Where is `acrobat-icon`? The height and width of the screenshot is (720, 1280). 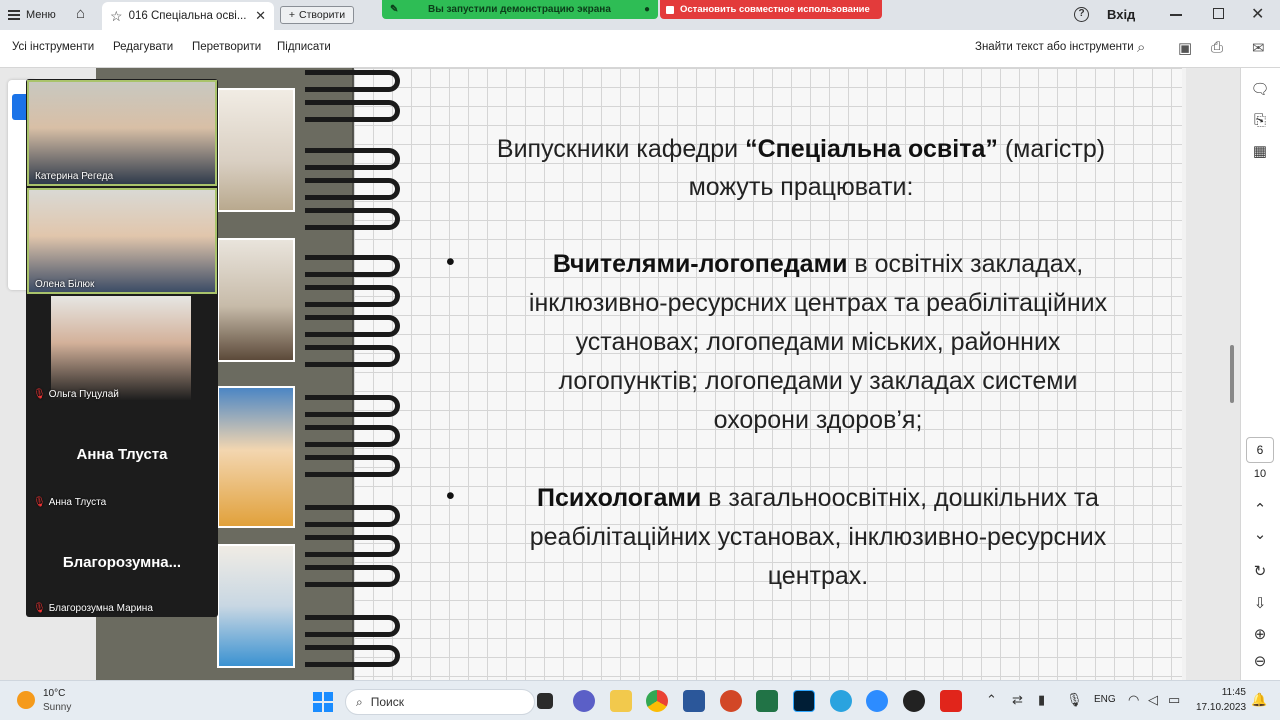 acrobat-icon is located at coordinates (951, 701).